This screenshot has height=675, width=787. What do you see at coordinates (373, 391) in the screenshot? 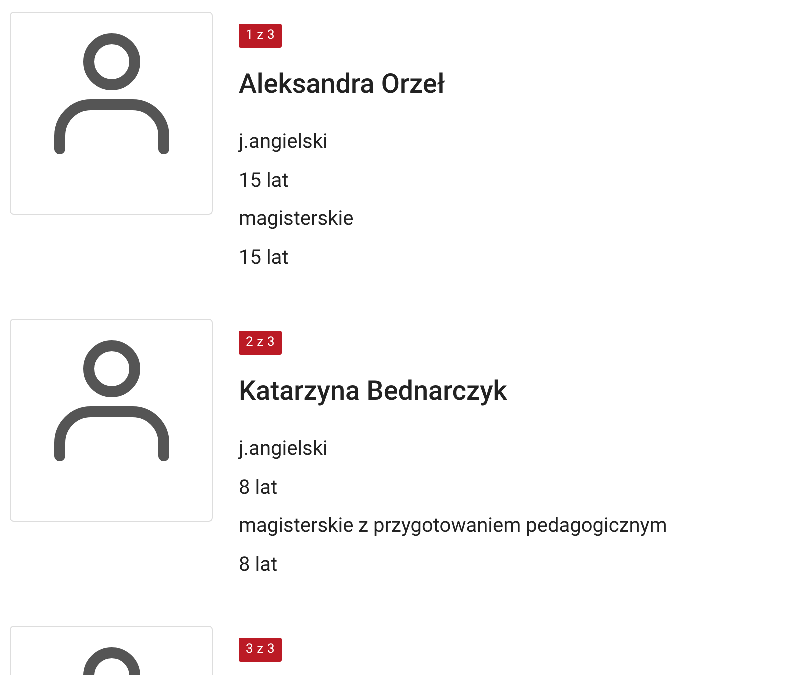
I see `person-name: Katarzyna Bednarczyk` at bounding box center [373, 391].